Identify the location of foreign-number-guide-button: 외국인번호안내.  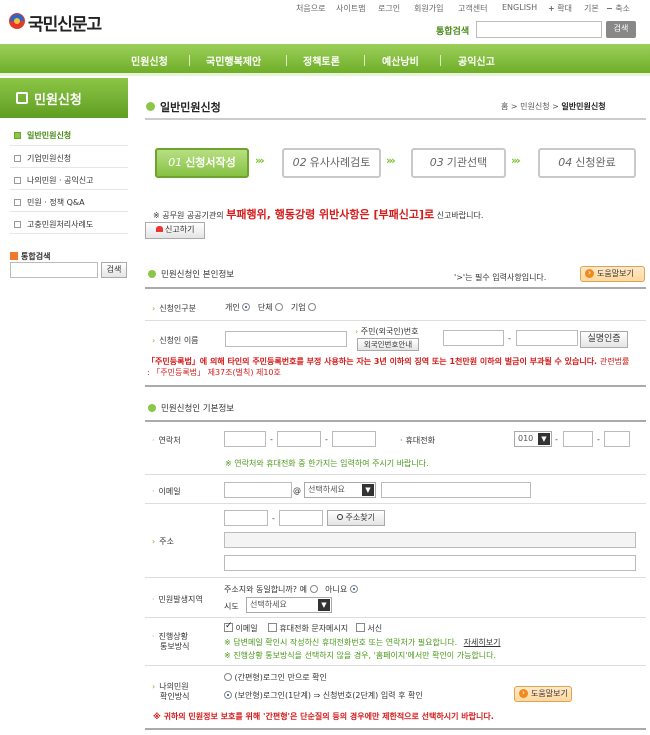
(388, 344).